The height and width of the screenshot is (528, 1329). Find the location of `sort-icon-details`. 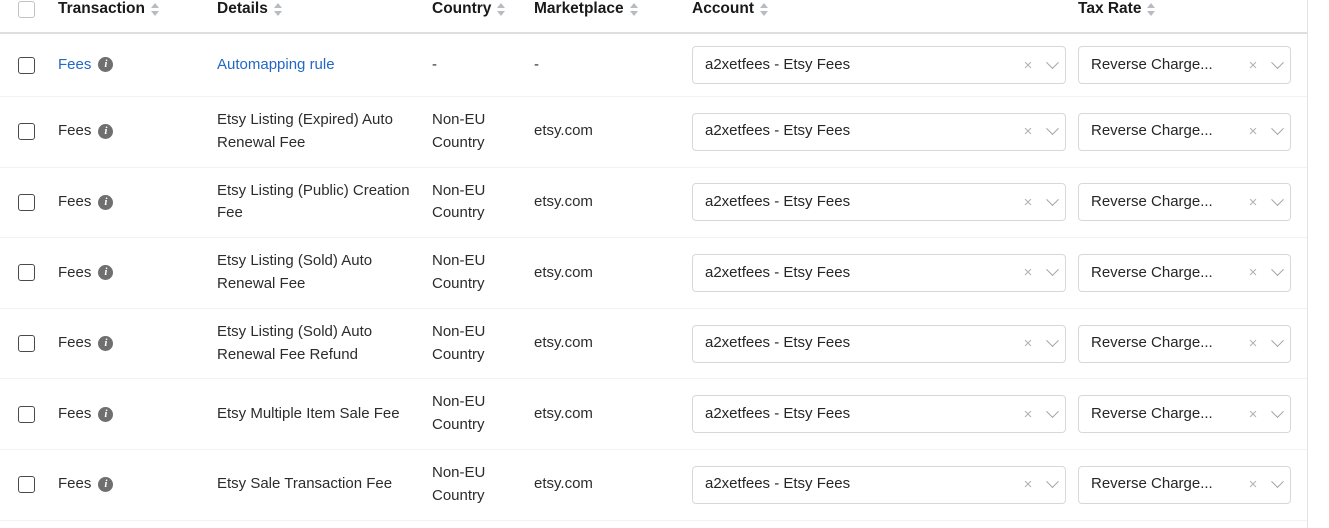

sort-icon-details is located at coordinates (278, 9).